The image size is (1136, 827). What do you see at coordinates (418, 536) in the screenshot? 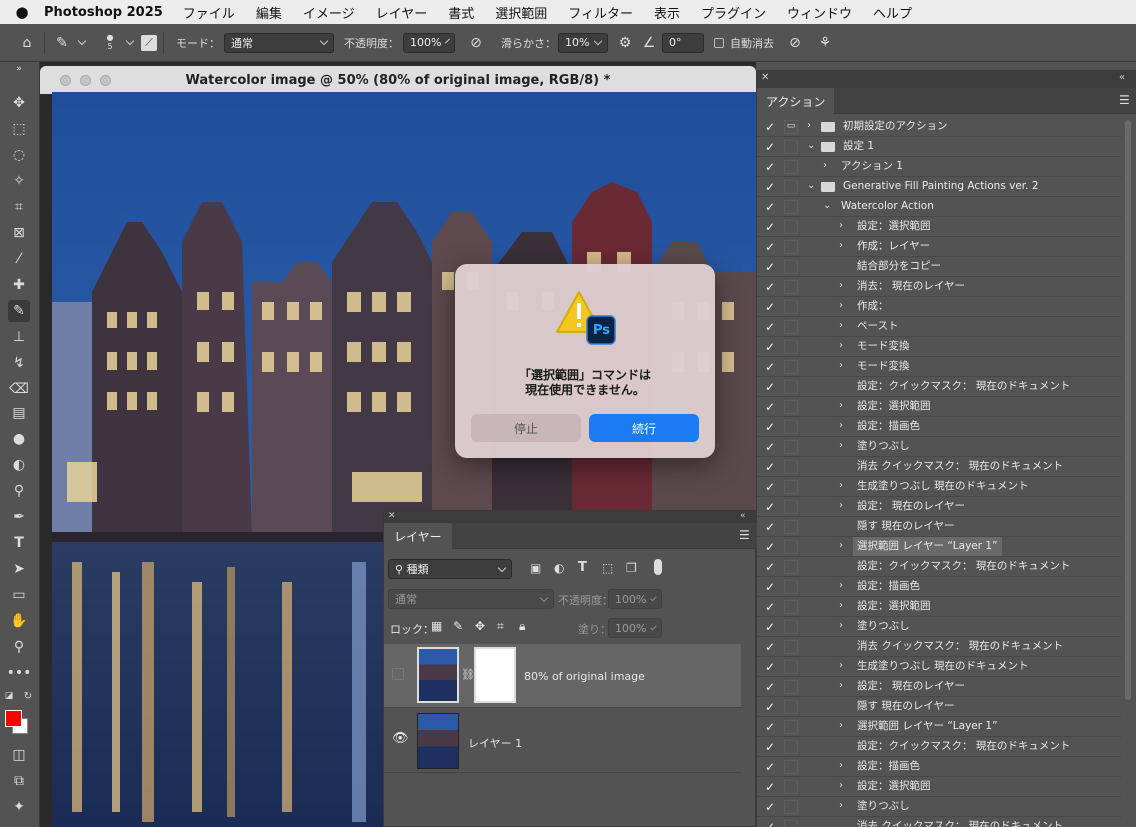
I see `tab-layers: レイヤー` at bounding box center [418, 536].